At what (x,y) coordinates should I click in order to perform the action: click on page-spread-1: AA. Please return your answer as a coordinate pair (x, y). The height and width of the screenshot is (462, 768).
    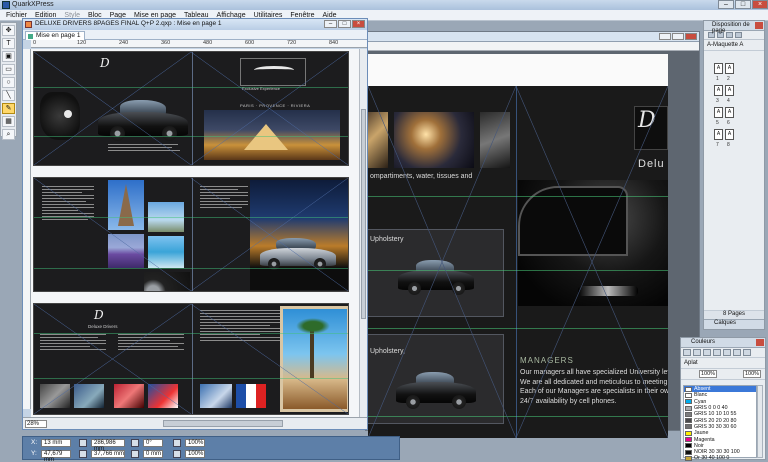
    Looking at the image, I should click on (725, 68).